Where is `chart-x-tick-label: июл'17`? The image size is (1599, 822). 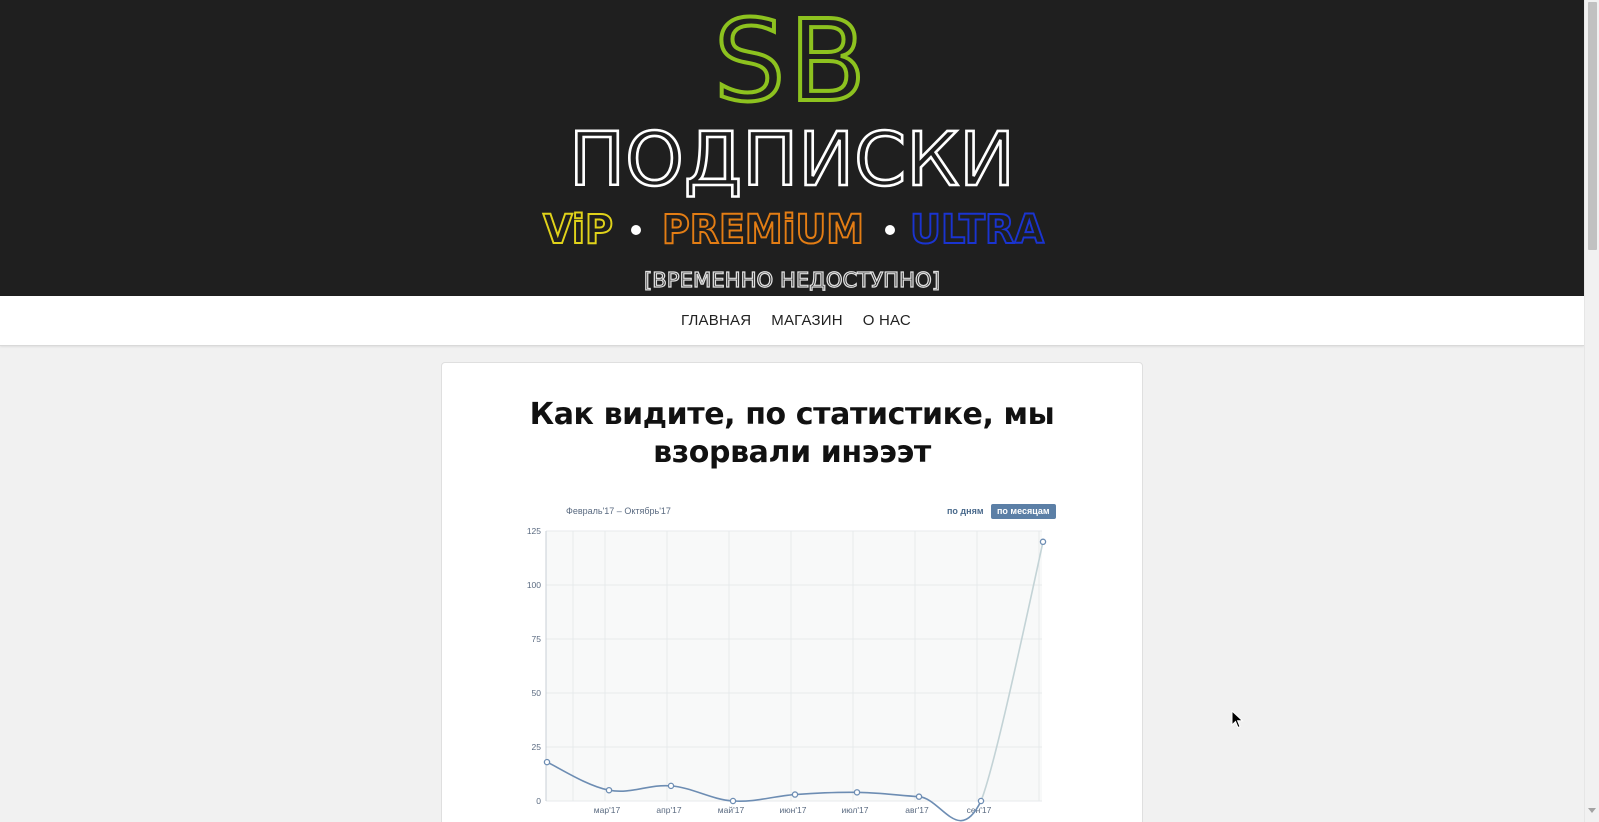 chart-x-tick-label: июл'17 is located at coordinates (855, 810).